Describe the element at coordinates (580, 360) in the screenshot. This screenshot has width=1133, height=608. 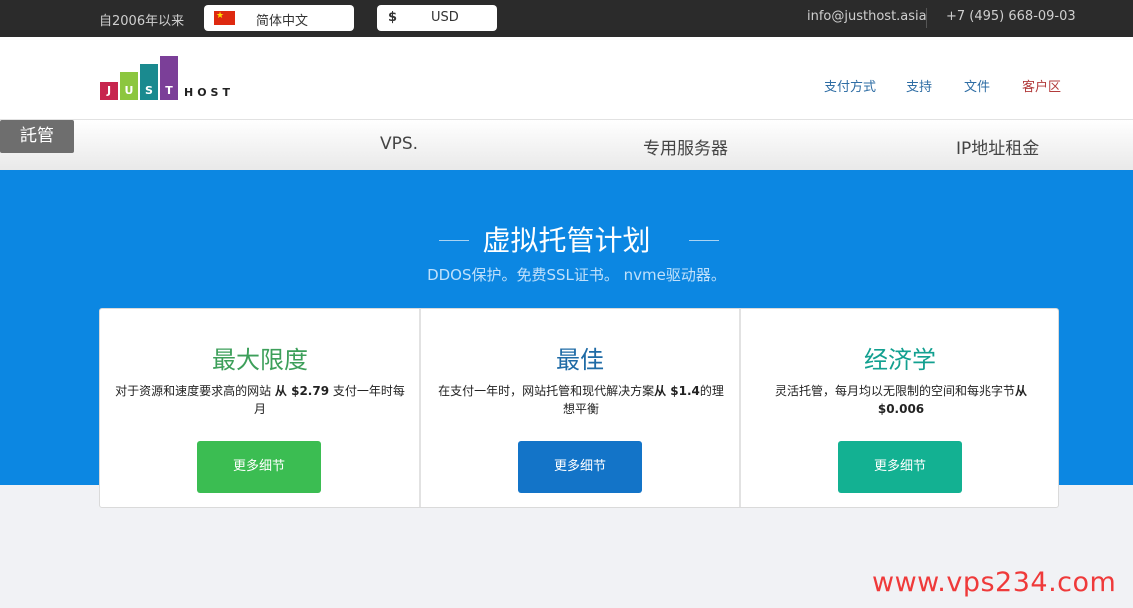
I see `plan-title: 最佳` at that location.